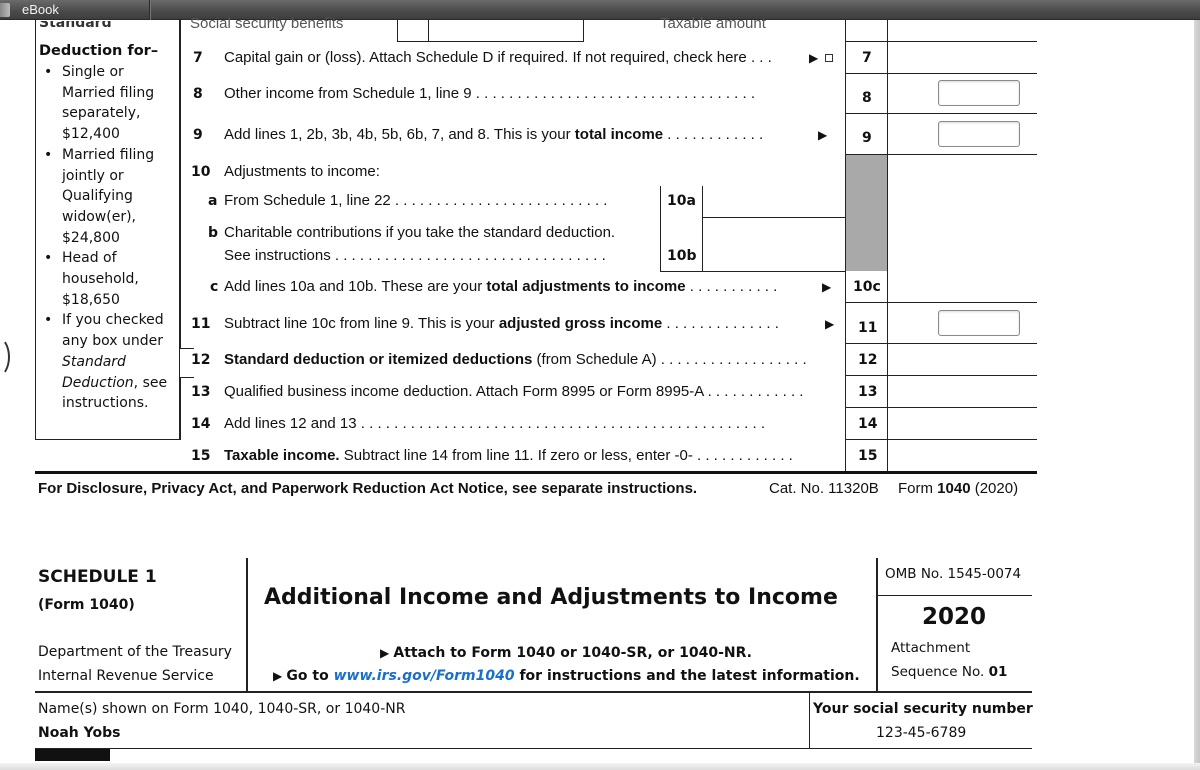 This screenshot has width=1200, height=770. I want to click on bullet-text: $18,650, so click(91, 299).